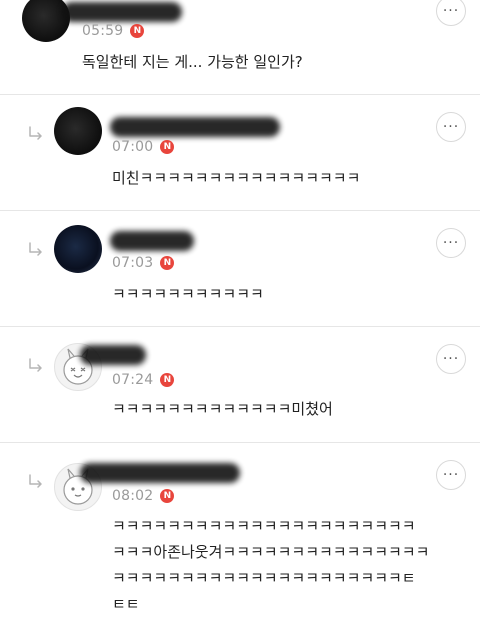 The image size is (480, 620). I want to click on time-row: 07:24 N, so click(143, 380).